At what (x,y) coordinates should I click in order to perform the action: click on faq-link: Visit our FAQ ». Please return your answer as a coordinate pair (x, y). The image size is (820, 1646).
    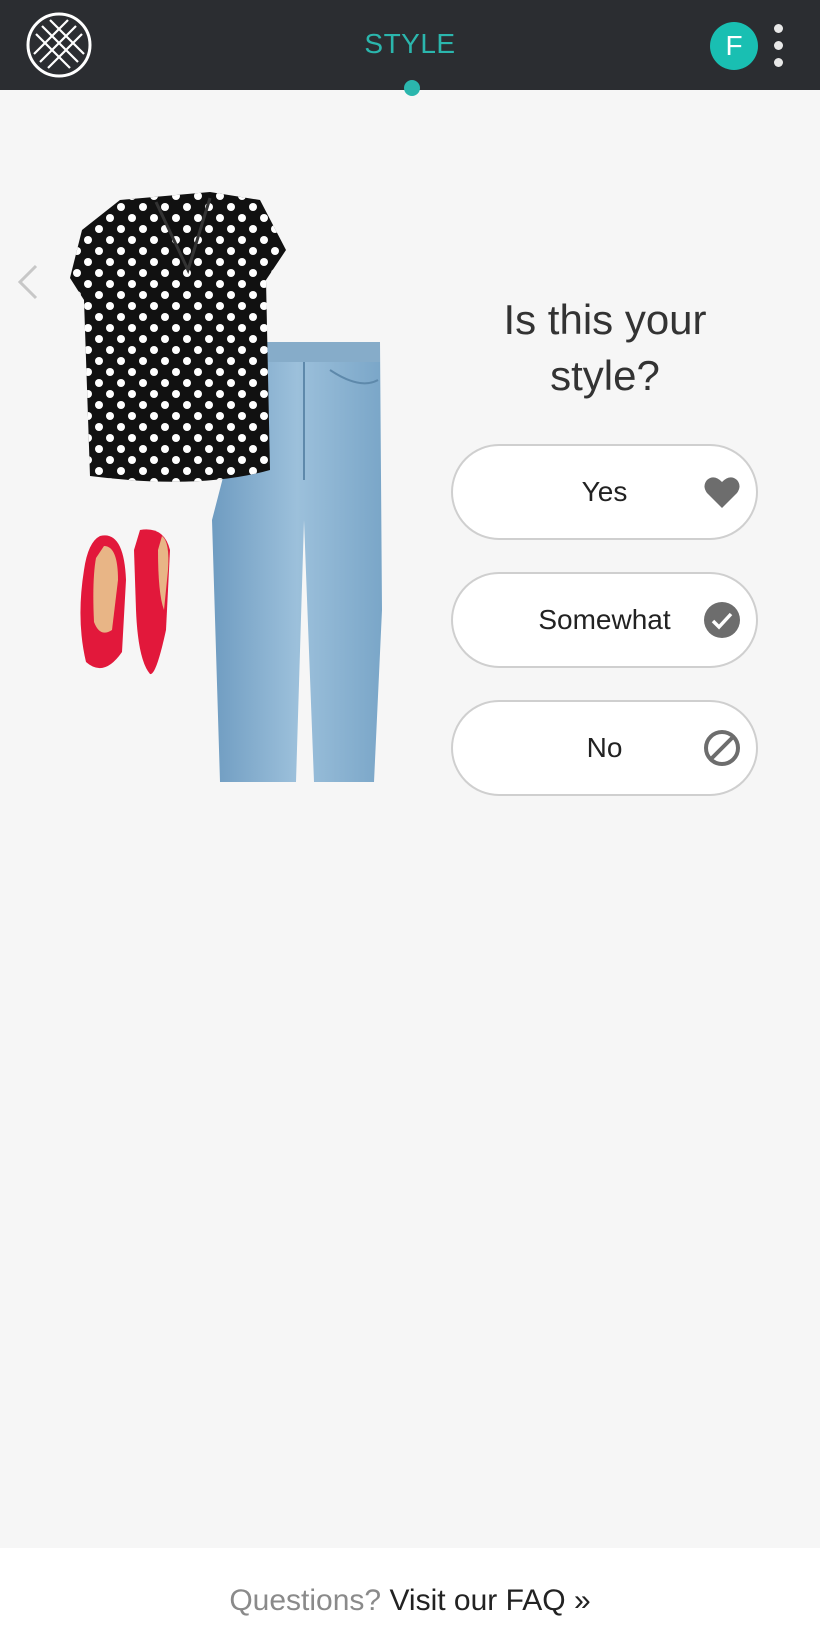
    Looking at the image, I should click on (489, 1600).